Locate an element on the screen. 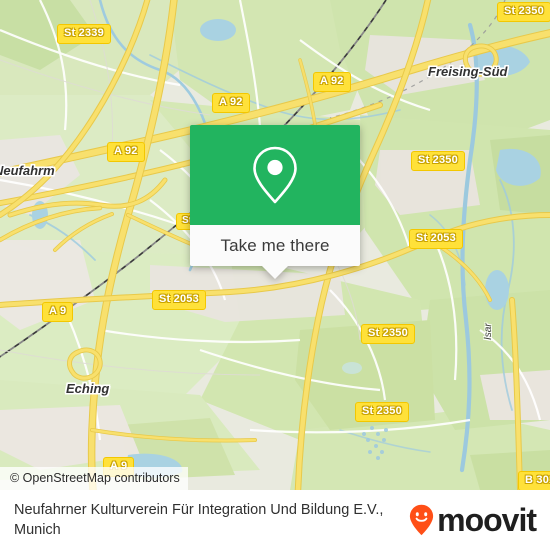 Image resolution: width=550 pixels, height=550 pixels. moovit-smiley-pin-icon is located at coordinates (422, 520).